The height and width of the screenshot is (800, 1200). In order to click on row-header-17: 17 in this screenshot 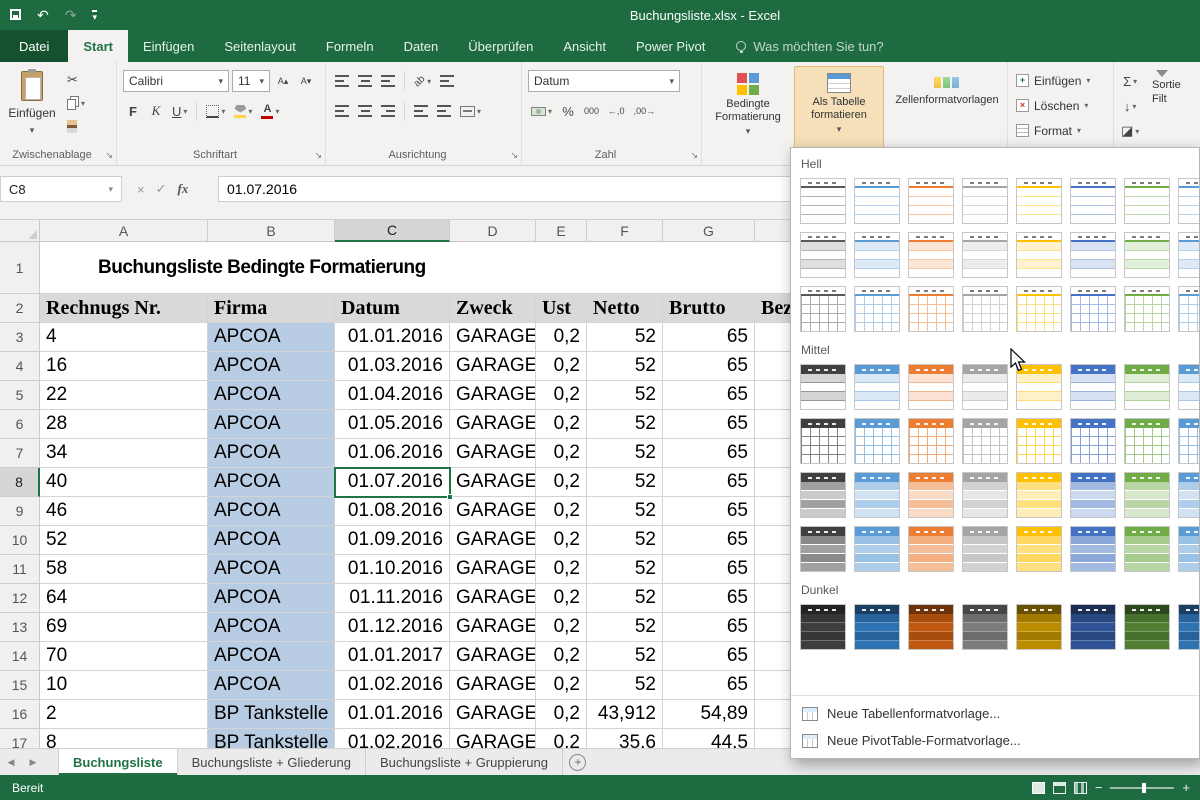, I will do `click(20, 738)`.